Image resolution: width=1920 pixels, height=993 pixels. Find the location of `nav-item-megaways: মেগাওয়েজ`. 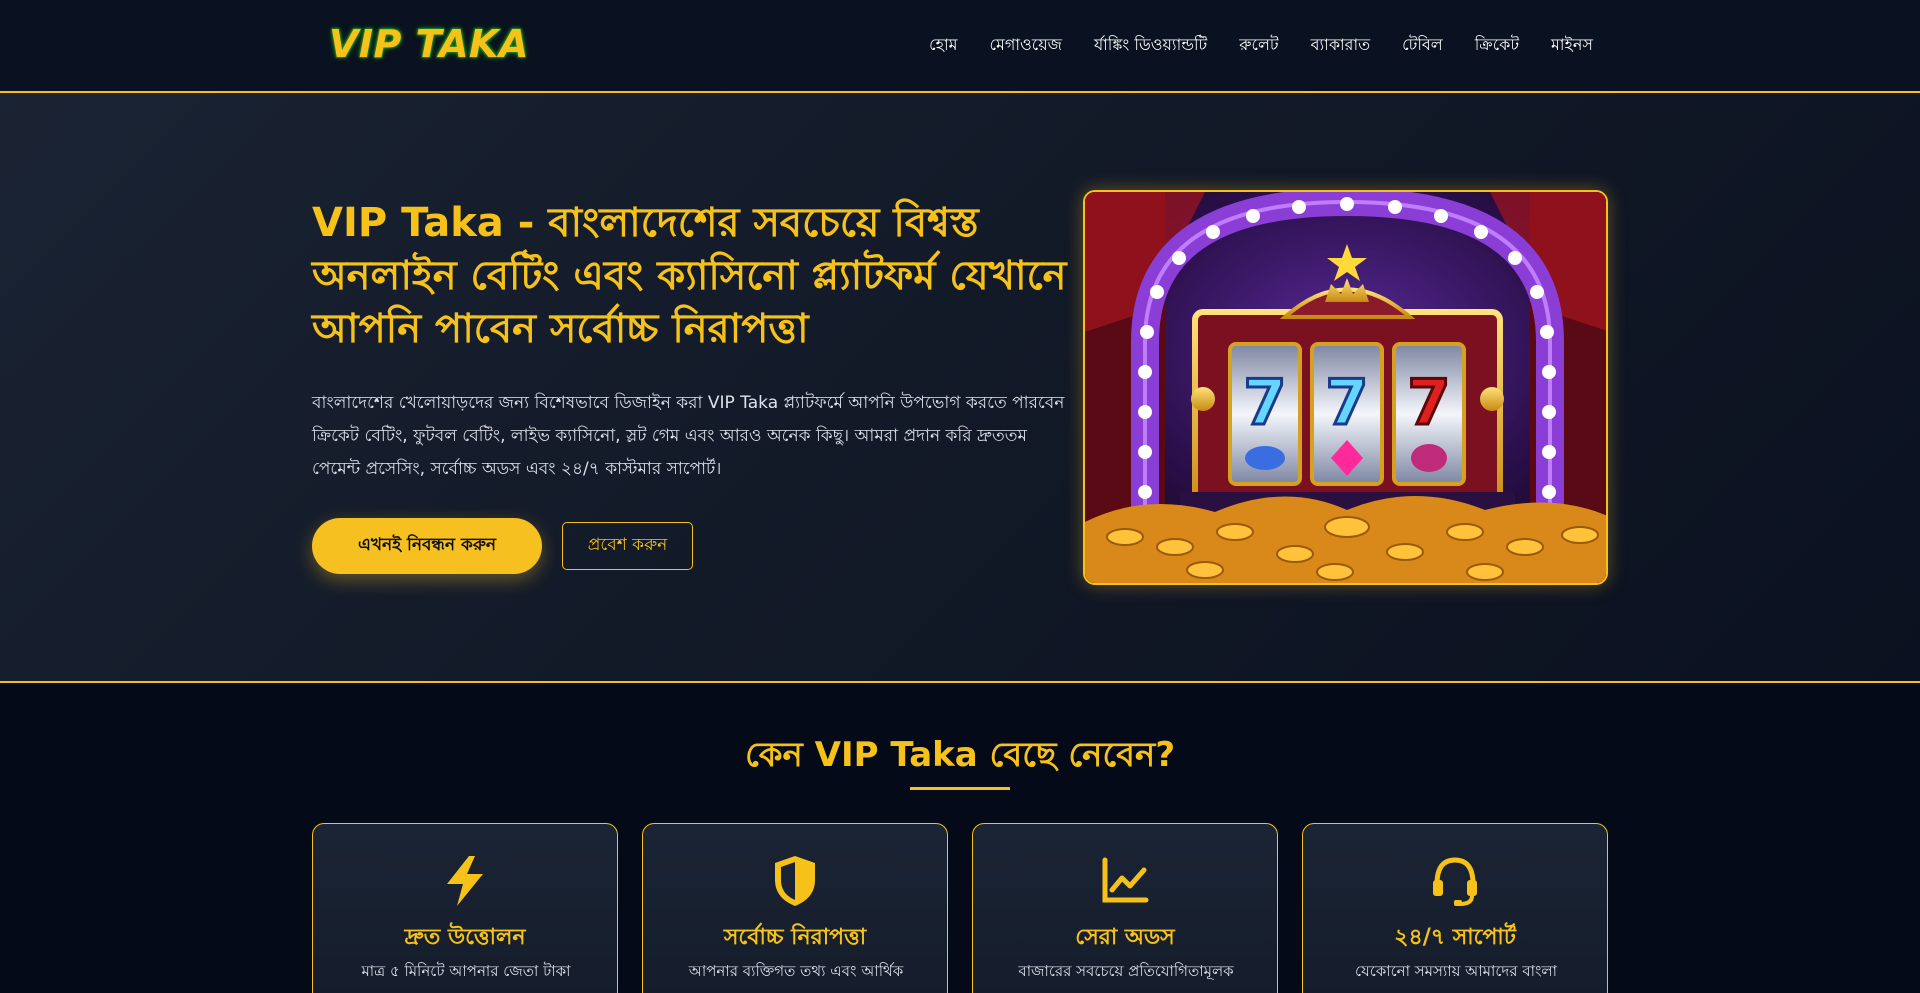

nav-item-megaways: মেগাওয়েজ is located at coordinates (1026, 45).